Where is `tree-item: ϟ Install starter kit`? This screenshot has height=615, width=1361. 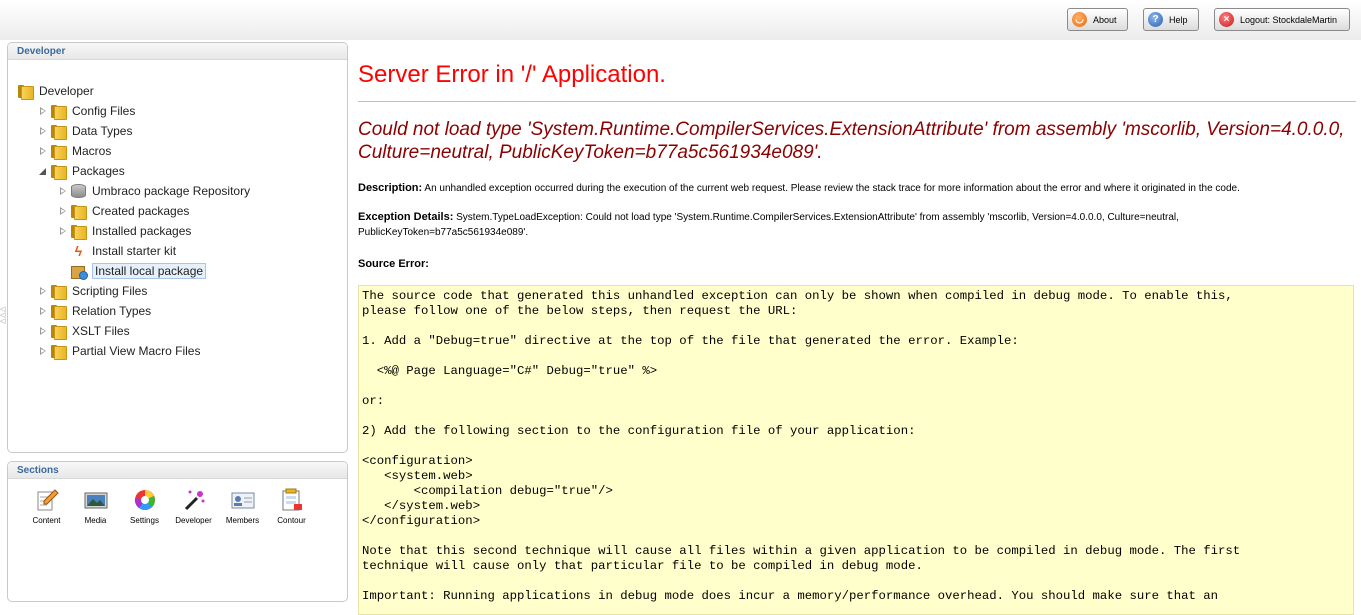
tree-item: ϟ Install starter kit is located at coordinates (117, 251).